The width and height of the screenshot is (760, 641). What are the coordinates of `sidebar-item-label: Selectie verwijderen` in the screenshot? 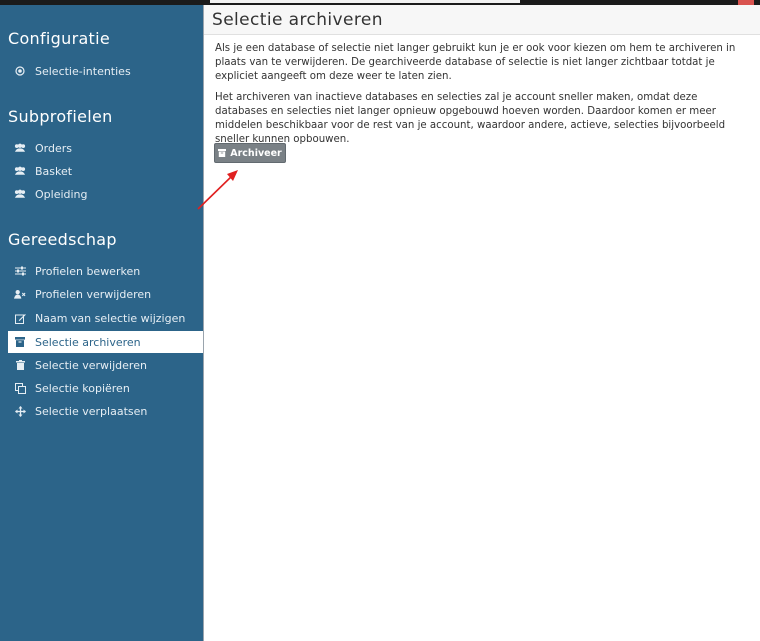 It's located at (91, 365).